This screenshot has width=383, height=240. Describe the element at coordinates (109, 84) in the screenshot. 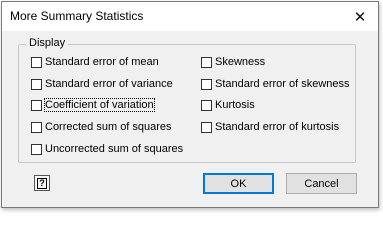

I see `checkbox-label: Standard error of variance` at that location.